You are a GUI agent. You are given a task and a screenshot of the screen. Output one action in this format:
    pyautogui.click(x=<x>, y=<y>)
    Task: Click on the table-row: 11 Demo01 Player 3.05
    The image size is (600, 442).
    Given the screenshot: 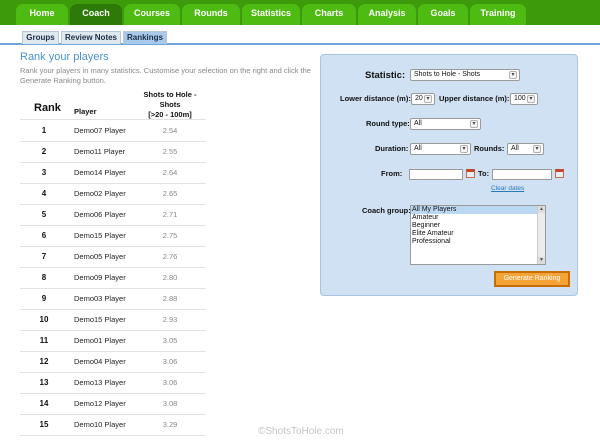 What is the action you would take?
    pyautogui.click(x=113, y=340)
    